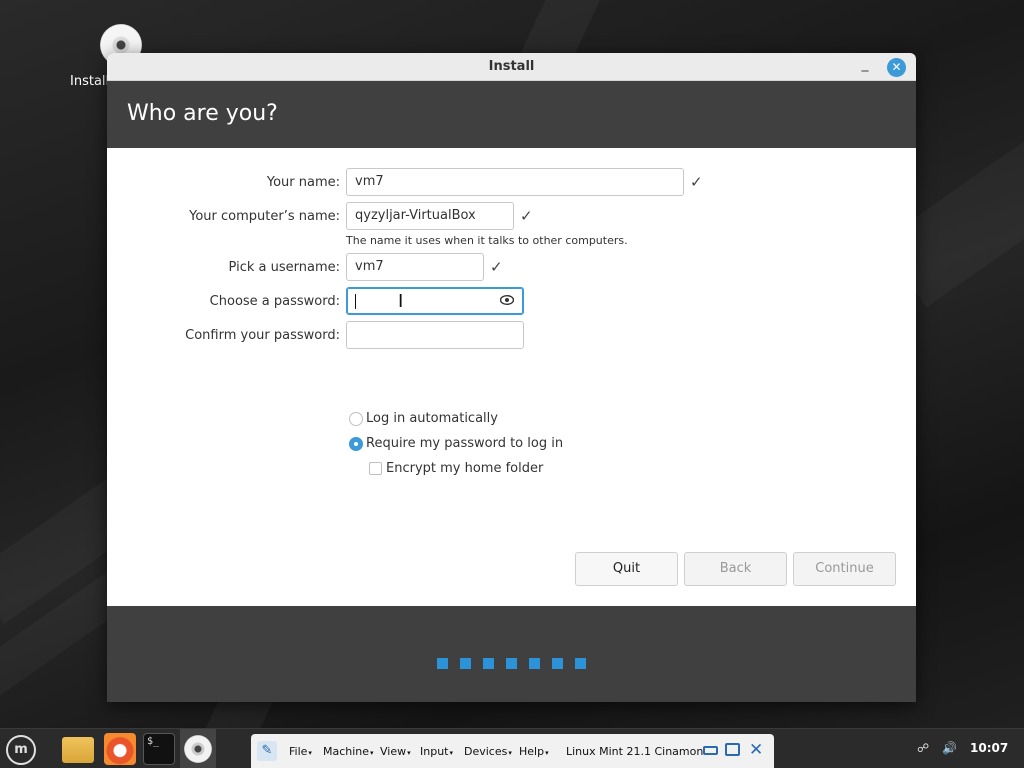  Describe the element at coordinates (507, 300) in the screenshot. I see `show-password-eye-icon` at that location.